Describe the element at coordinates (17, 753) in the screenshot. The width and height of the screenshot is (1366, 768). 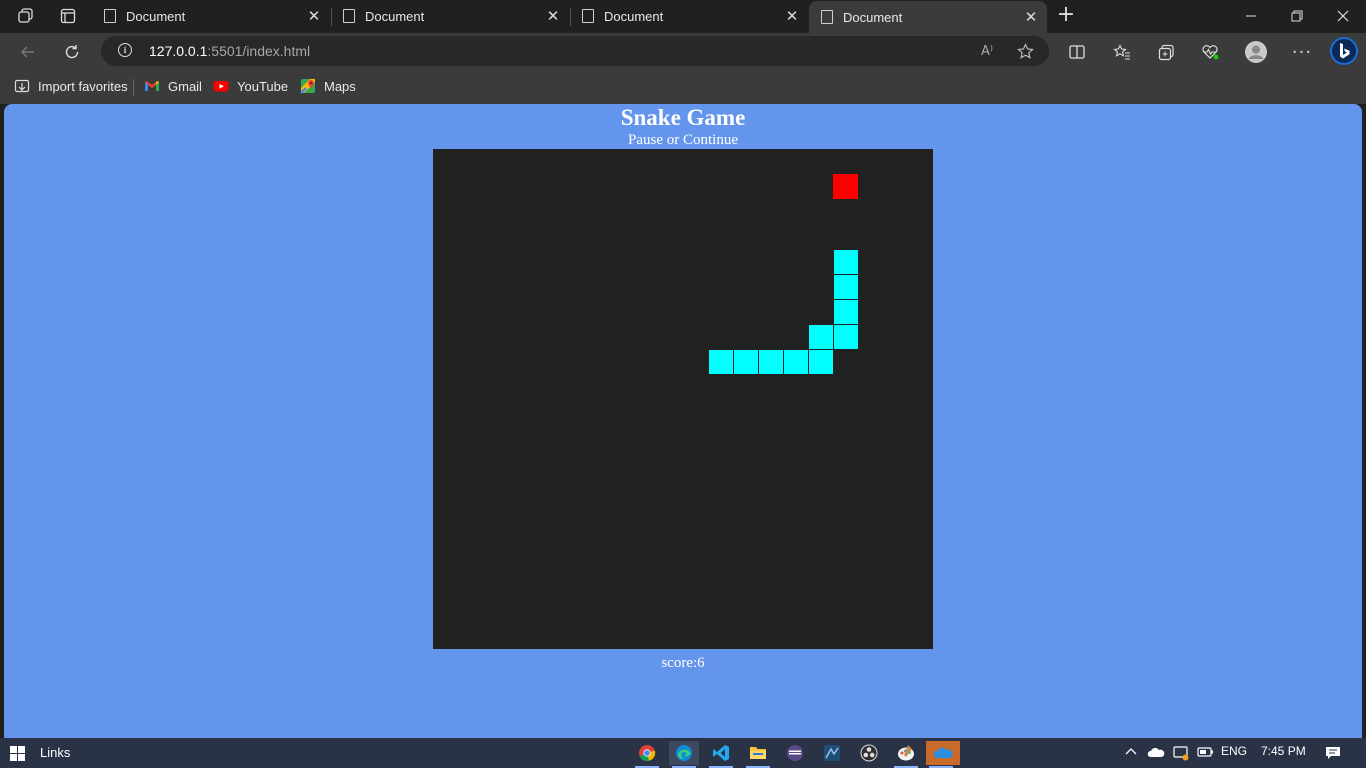
I see `windows-start-icon` at that location.